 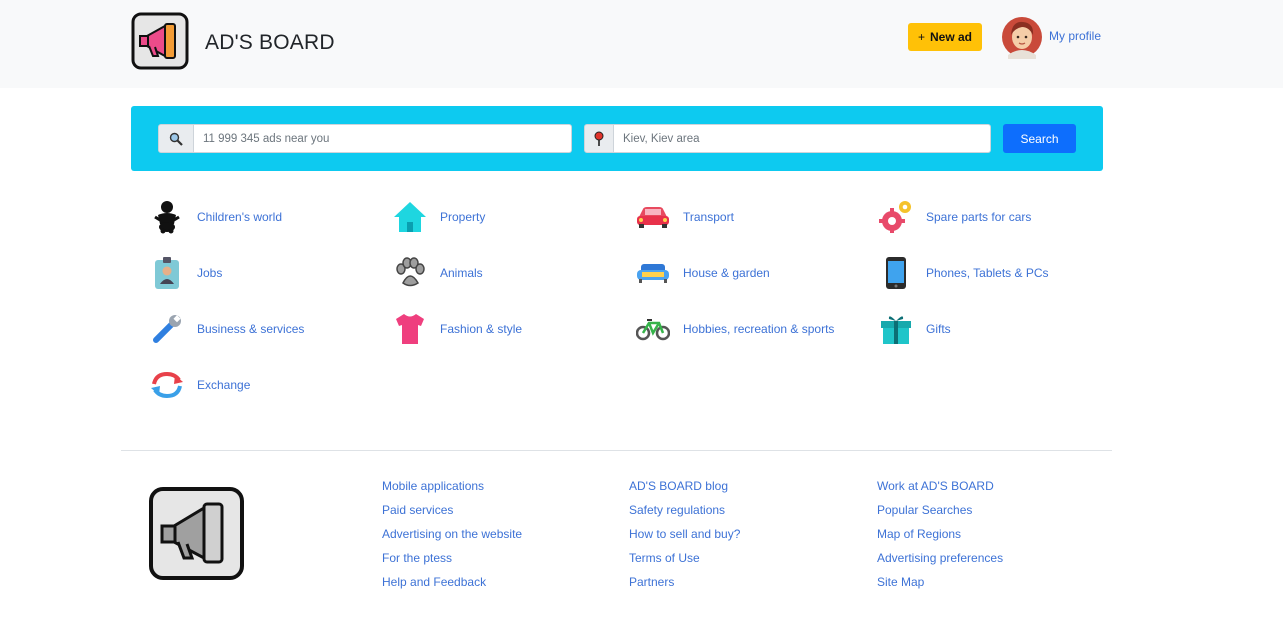 What do you see at coordinates (938, 329) in the screenshot?
I see `category-label: Gifts` at bounding box center [938, 329].